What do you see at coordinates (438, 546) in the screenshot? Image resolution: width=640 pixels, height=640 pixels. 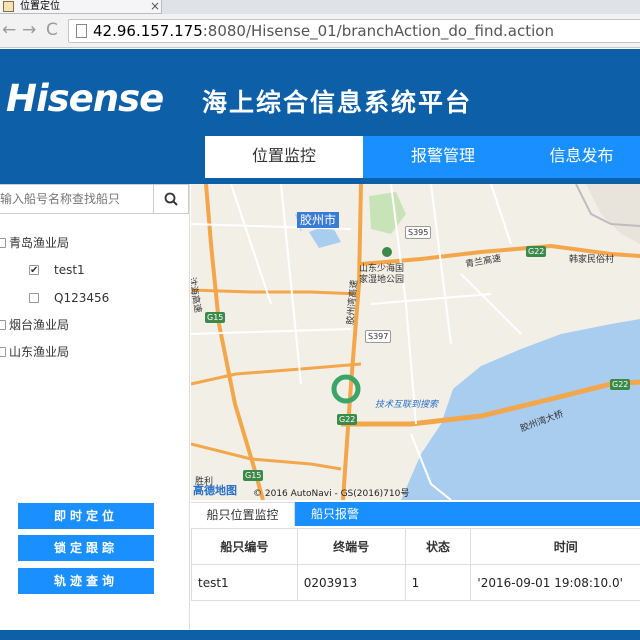 I see `column-header-status: 状态` at bounding box center [438, 546].